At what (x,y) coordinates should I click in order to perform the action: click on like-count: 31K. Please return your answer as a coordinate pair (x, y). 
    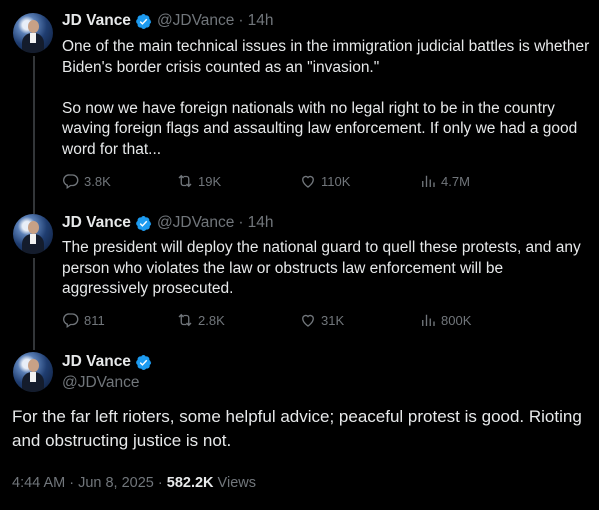
    Looking at the image, I should click on (333, 320).